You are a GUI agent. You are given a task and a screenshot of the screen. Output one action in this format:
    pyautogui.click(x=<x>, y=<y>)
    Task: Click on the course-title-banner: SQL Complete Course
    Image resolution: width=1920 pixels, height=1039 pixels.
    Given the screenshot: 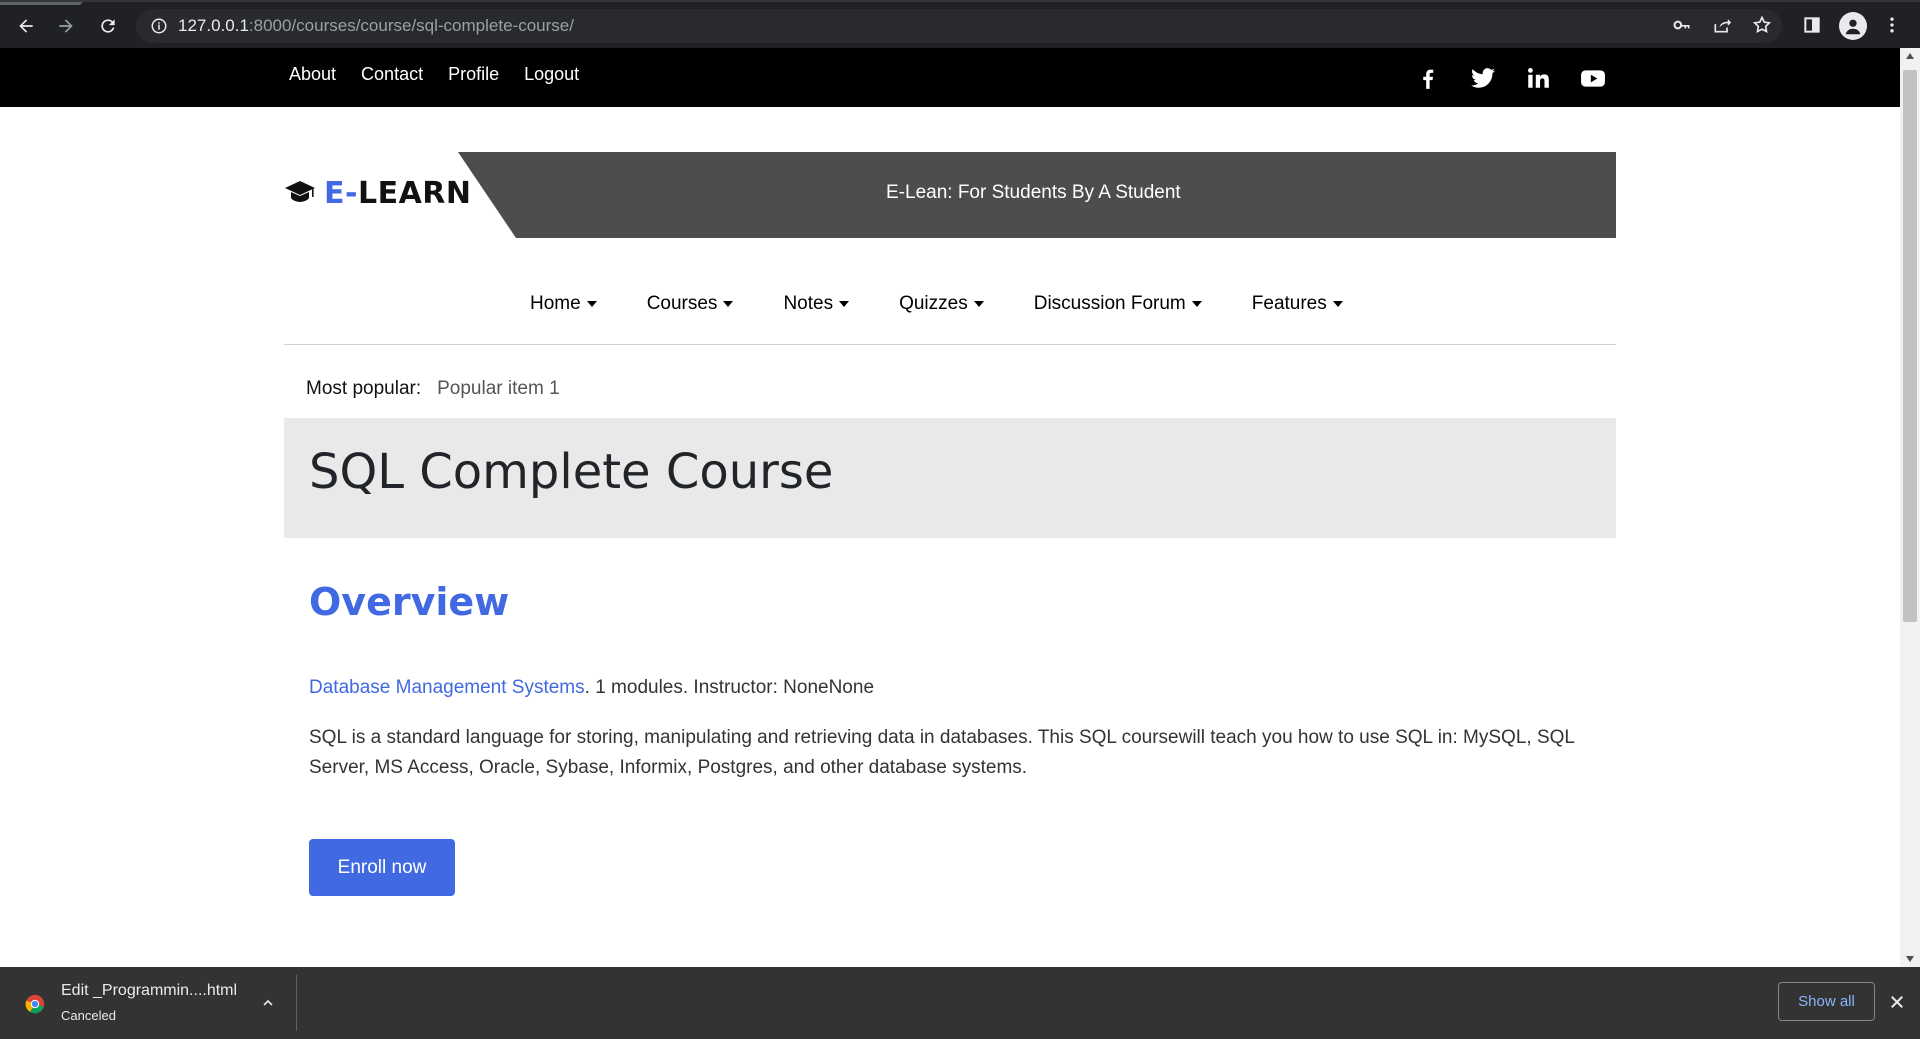 What is the action you would take?
    pyautogui.click(x=950, y=478)
    